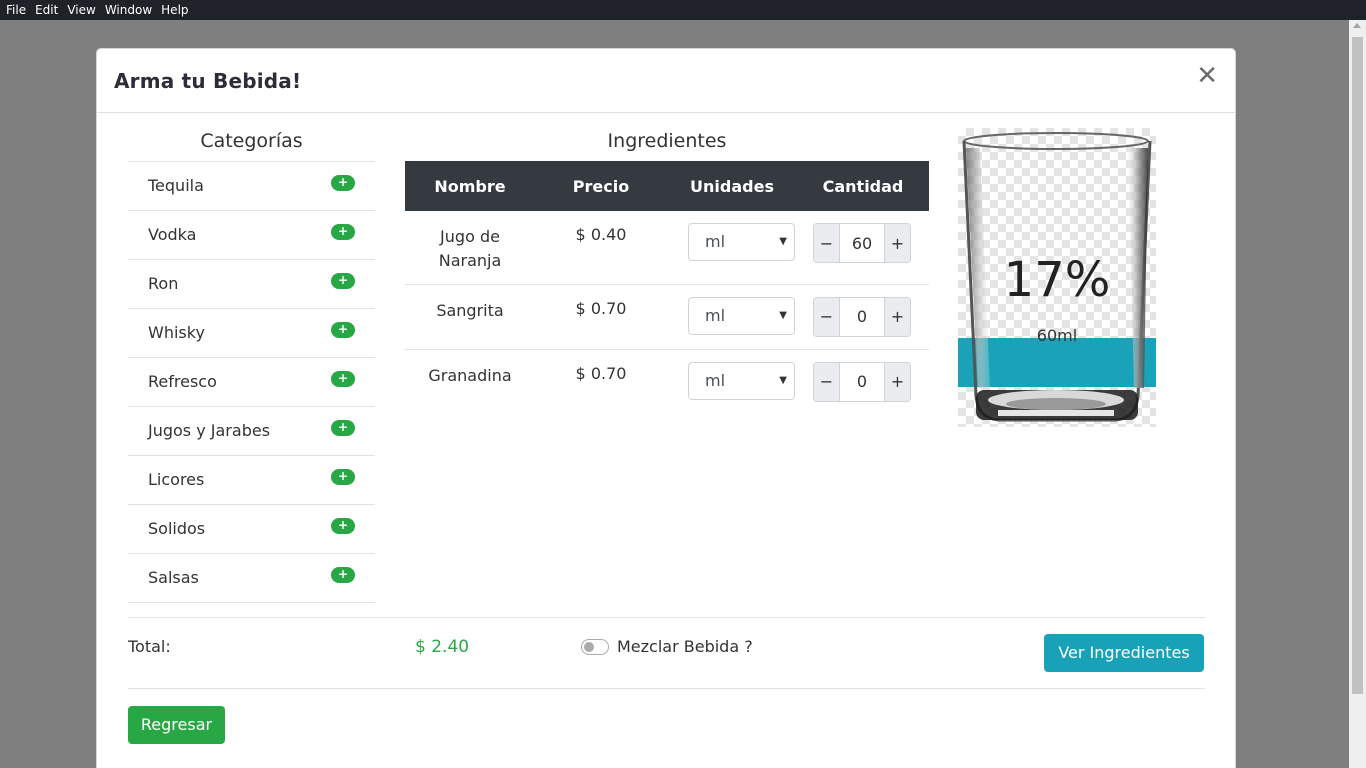 Image resolution: width=1366 pixels, height=768 pixels. What do you see at coordinates (172, 234) in the screenshot?
I see `category-label: Vodka` at bounding box center [172, 234].